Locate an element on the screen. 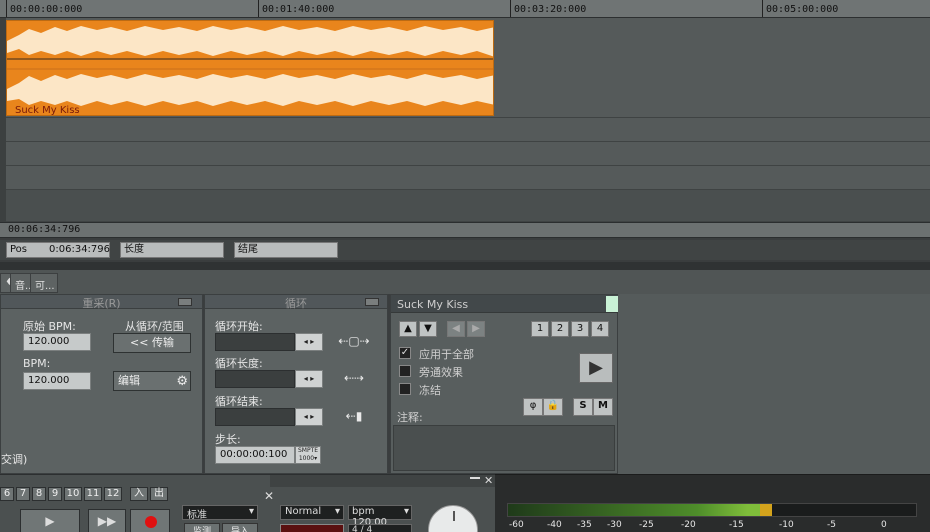  freeze-checkbox is located at coordinates (405, 389).